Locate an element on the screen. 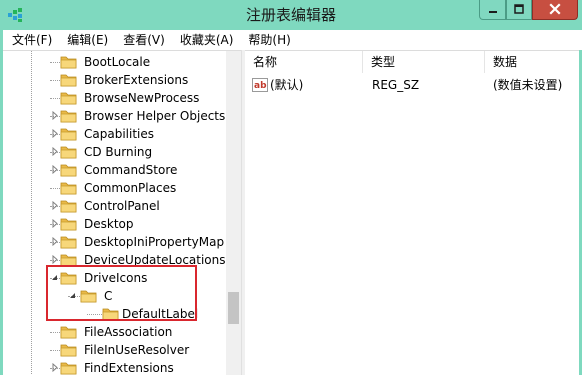 This screenshot has width=582, height=375. string-value-icon: ab is located at coordinates (260, 85).